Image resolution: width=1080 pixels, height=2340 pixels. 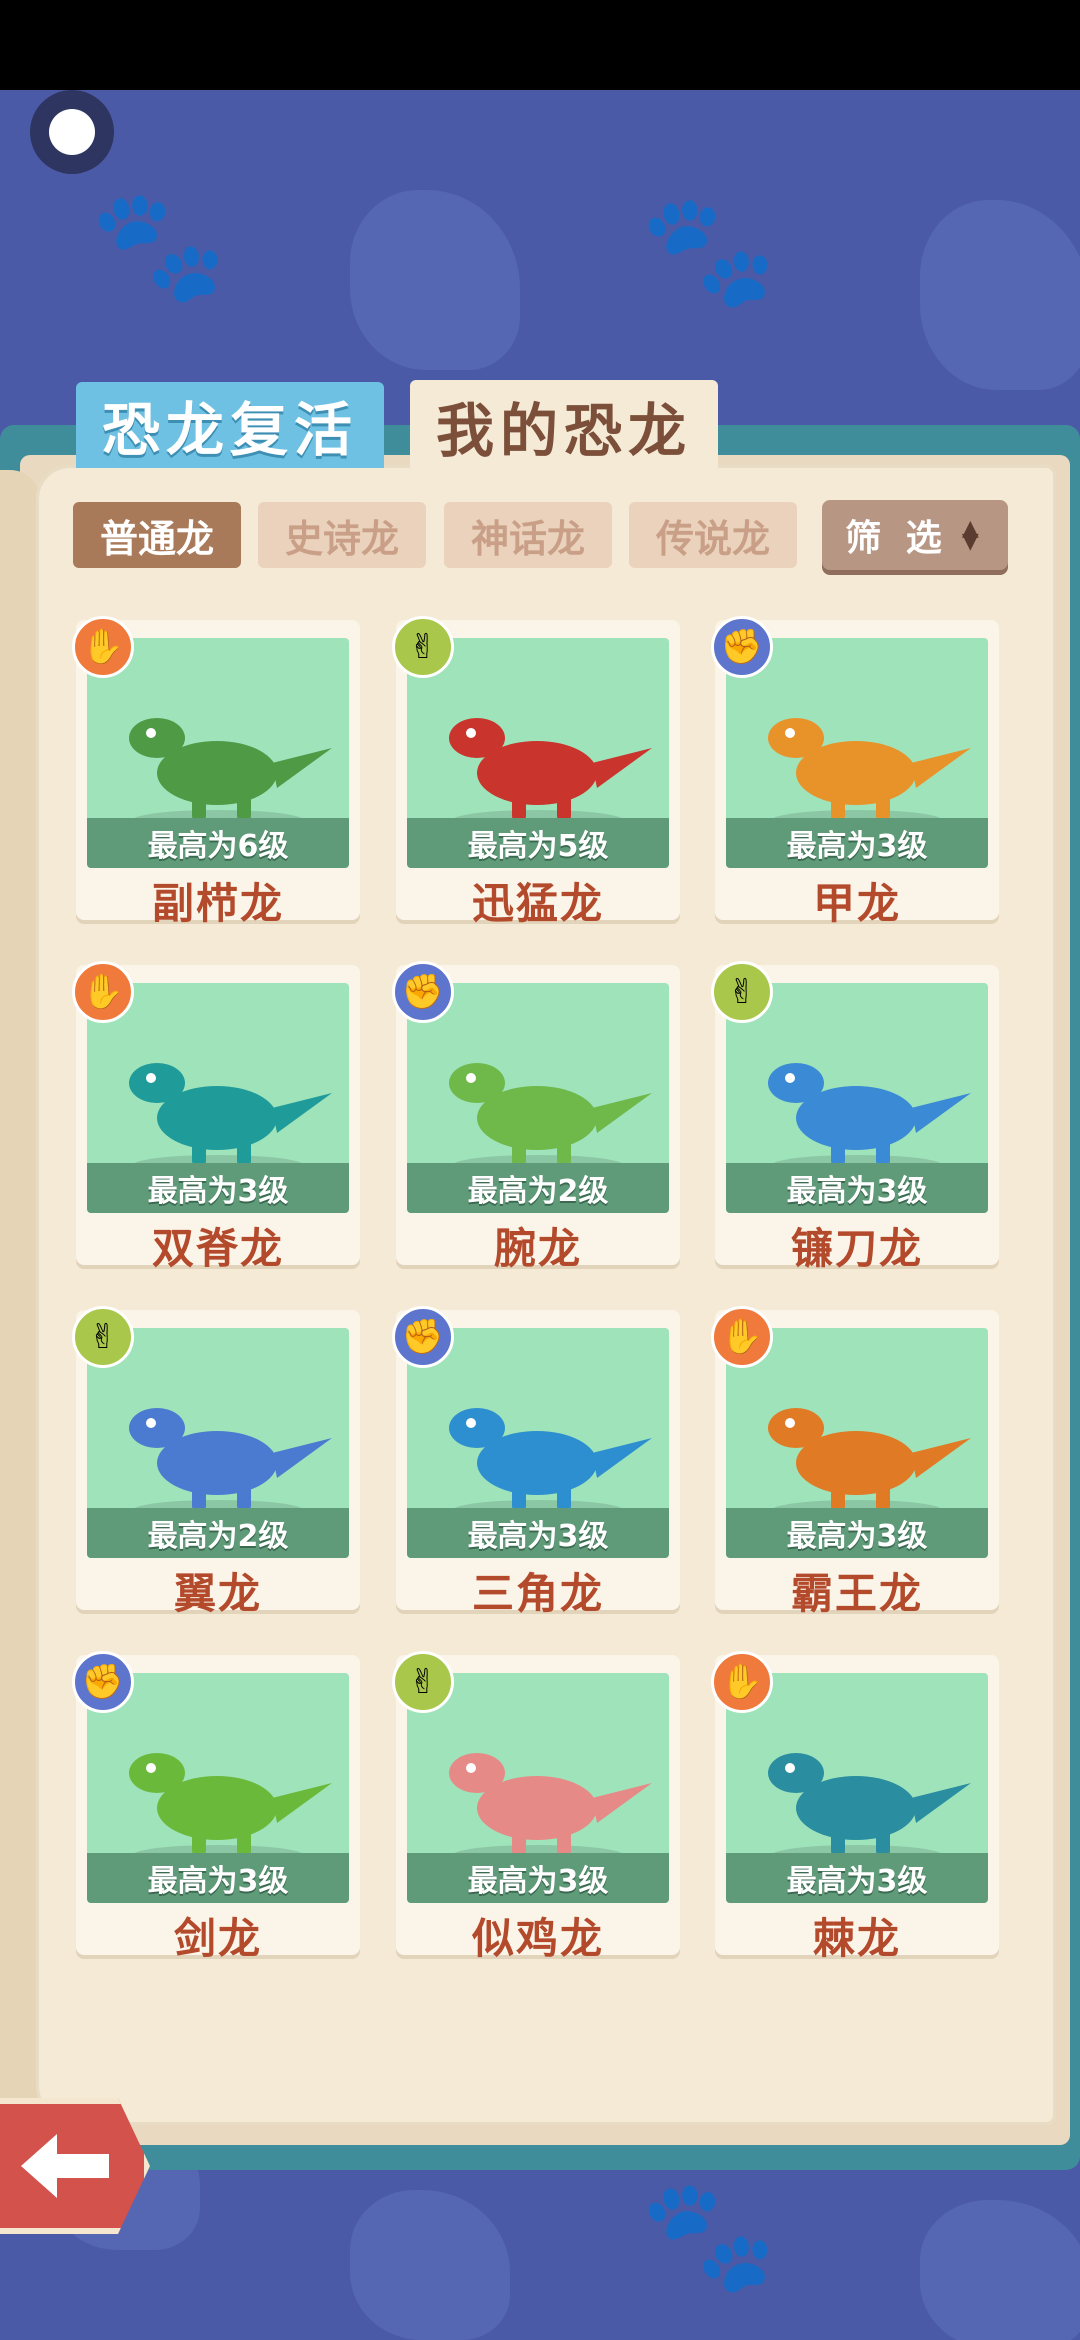 What do you see at coordinates (217, 1593) in the screenshot?
I see `dino-name: 翼龙` at bounding box center [217, 1593].